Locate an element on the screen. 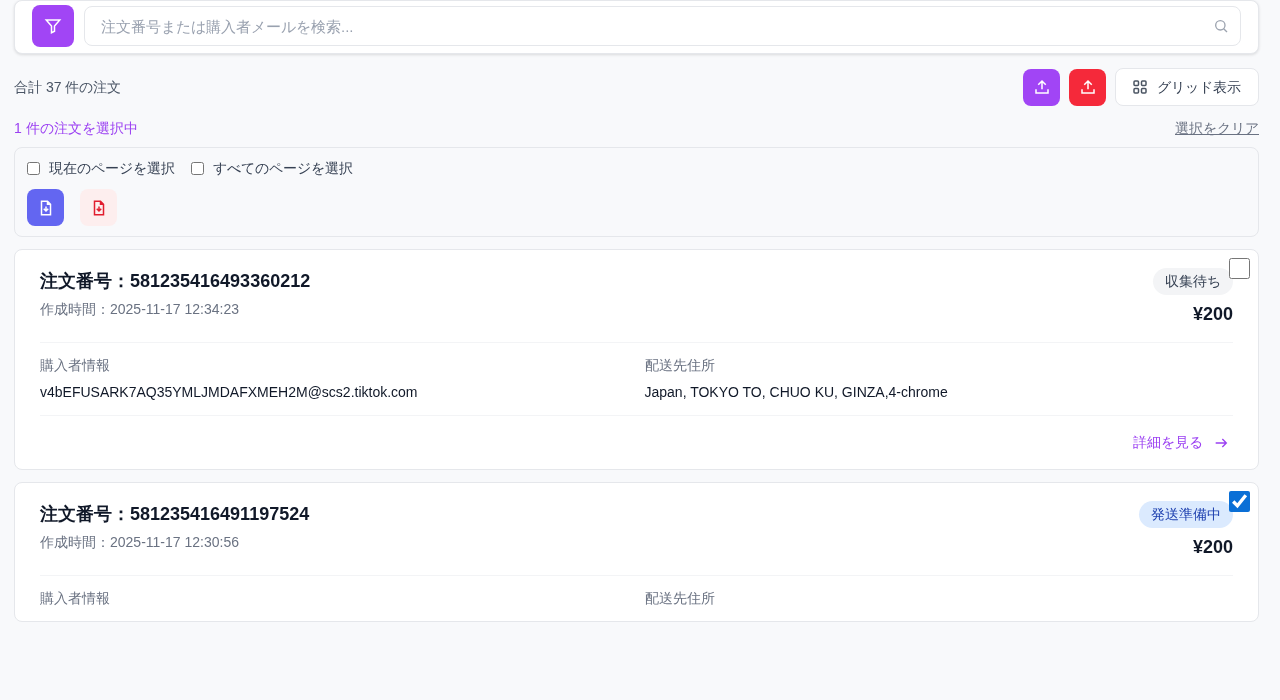 This screenshot has height=700, width=1280. checkbox-label: すべてのページを選択 is located at coordinates (283, 168).